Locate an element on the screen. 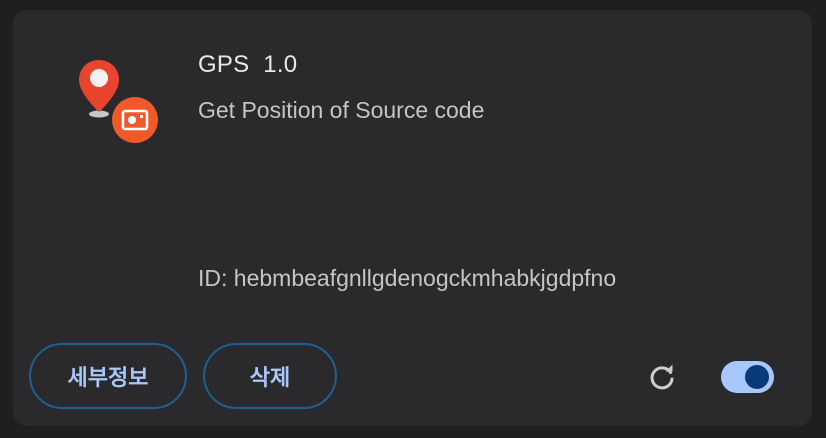 Image resolution: width=826 pixels, height=438 pixels. extension-title: GPS 1.0 is located at coordinates (247, 65).